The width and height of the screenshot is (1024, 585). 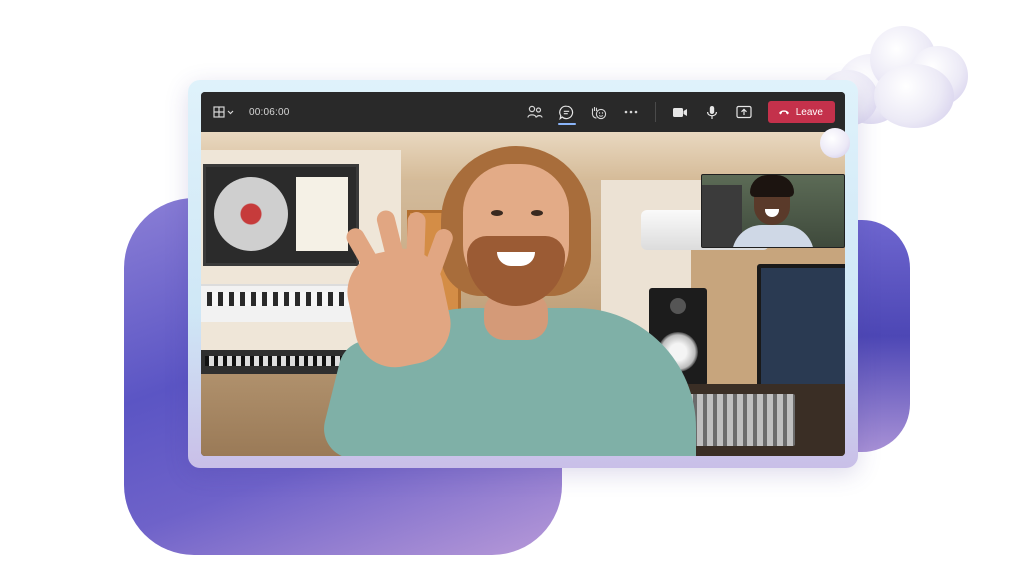 I want to click on mic-icon, so click(x=711, y=112).